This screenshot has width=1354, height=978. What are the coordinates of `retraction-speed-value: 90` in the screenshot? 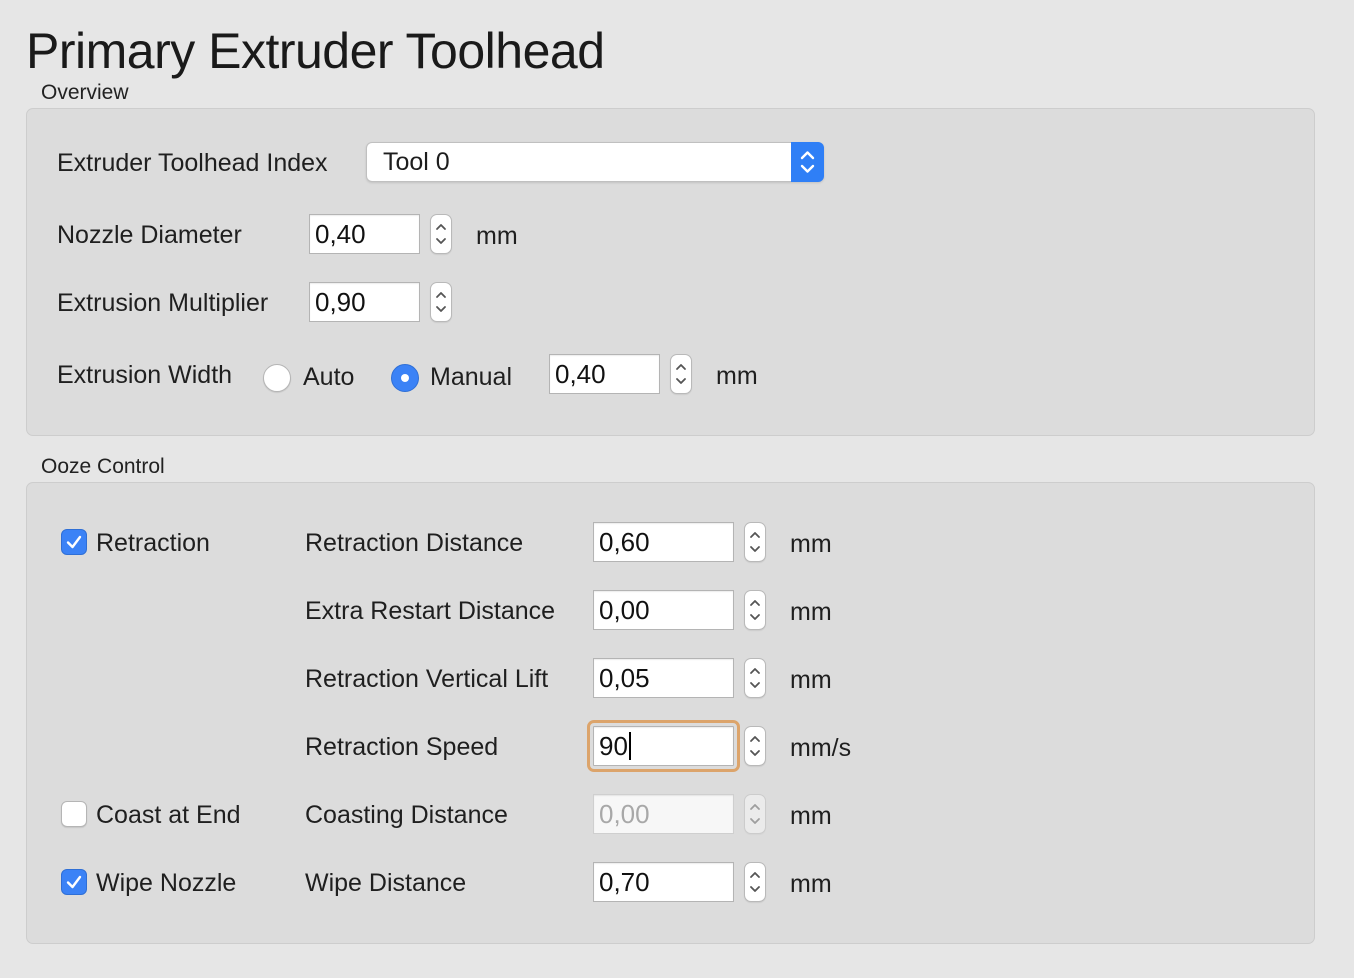 It's located at (613, 746).